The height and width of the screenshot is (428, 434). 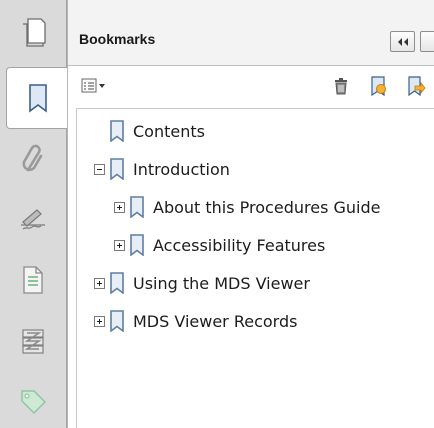 What do you see at coordinates (427, 41) in the screenshot?
I see `expand-panel-button` at bounding box center [427, 41].